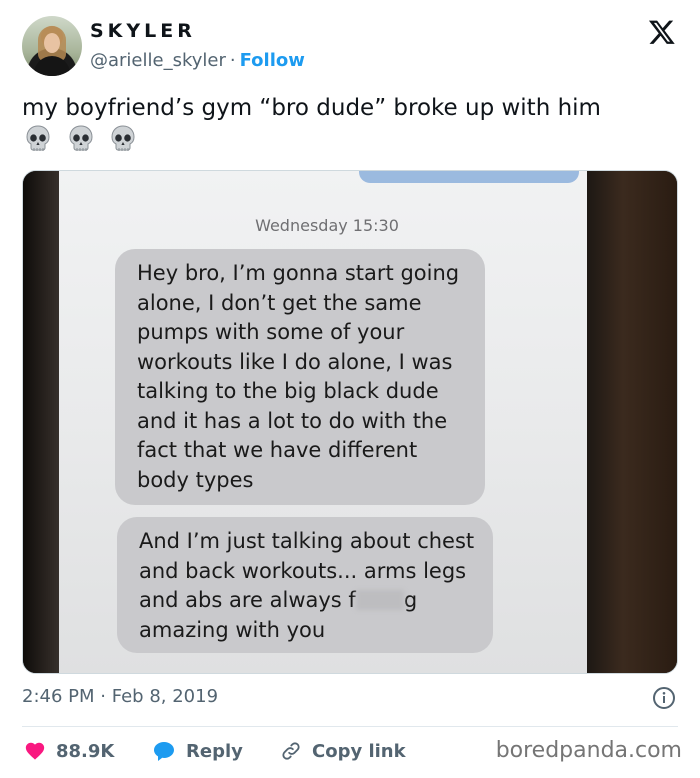 The height and width of the screenshot is (778, 700). Describe the element at coordinates (43, 422) in the screenshot. I see `phone-bezel-left` at that location.